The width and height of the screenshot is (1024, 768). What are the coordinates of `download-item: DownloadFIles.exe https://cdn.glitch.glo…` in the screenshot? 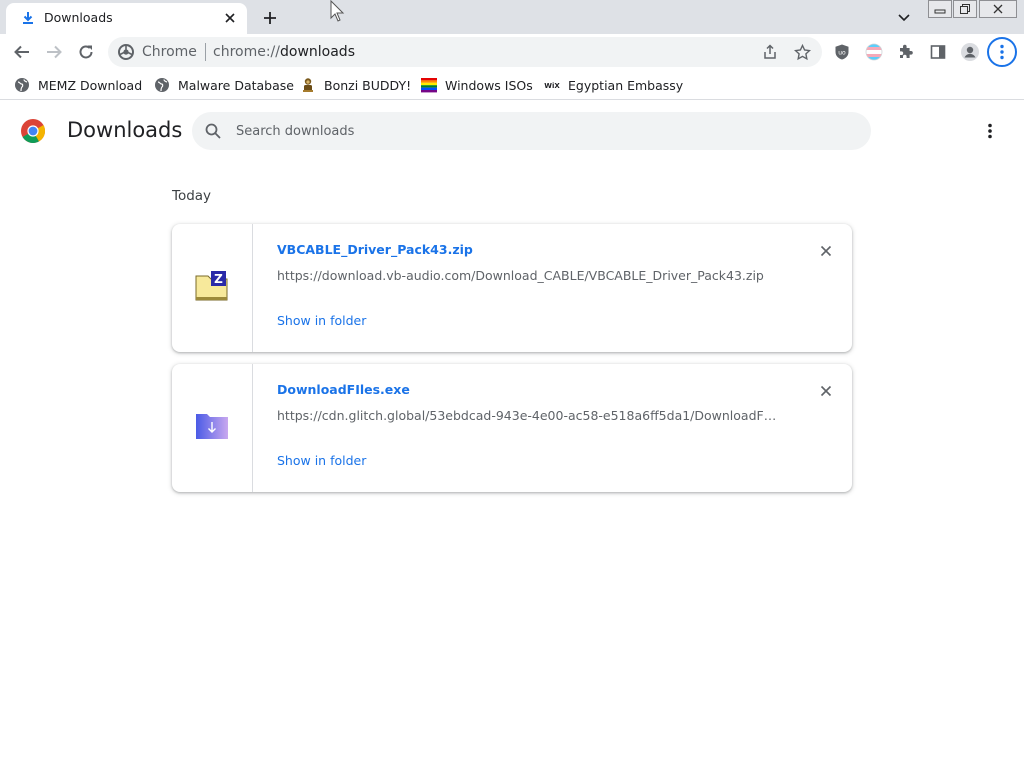 It's located at (512, 428).